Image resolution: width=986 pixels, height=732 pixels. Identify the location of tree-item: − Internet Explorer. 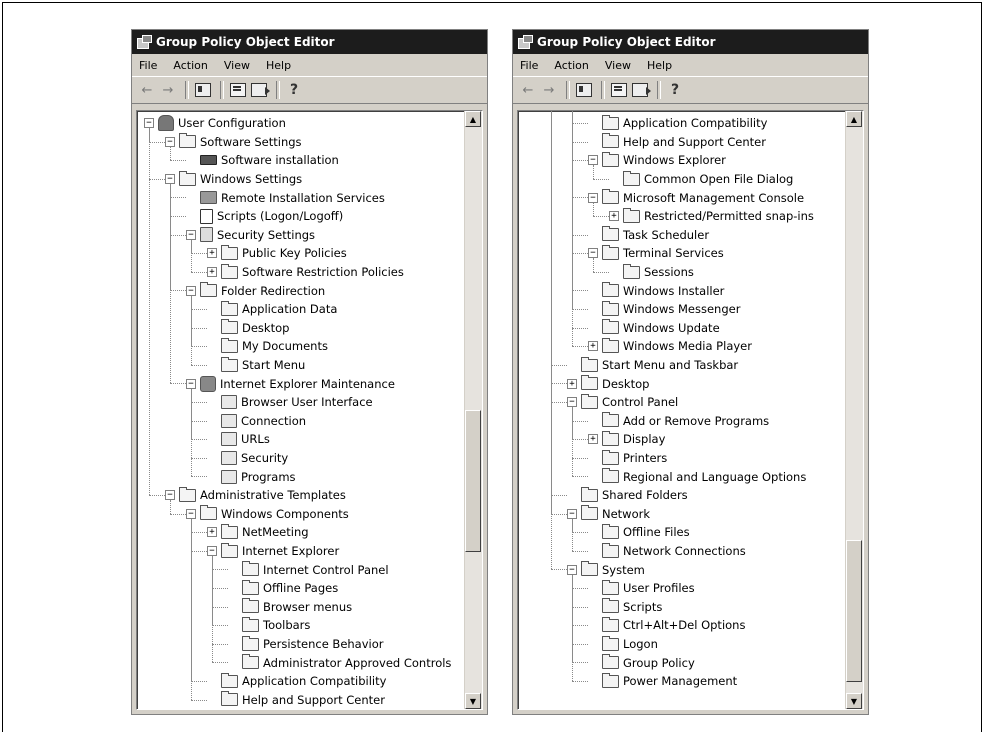
(273, 551).